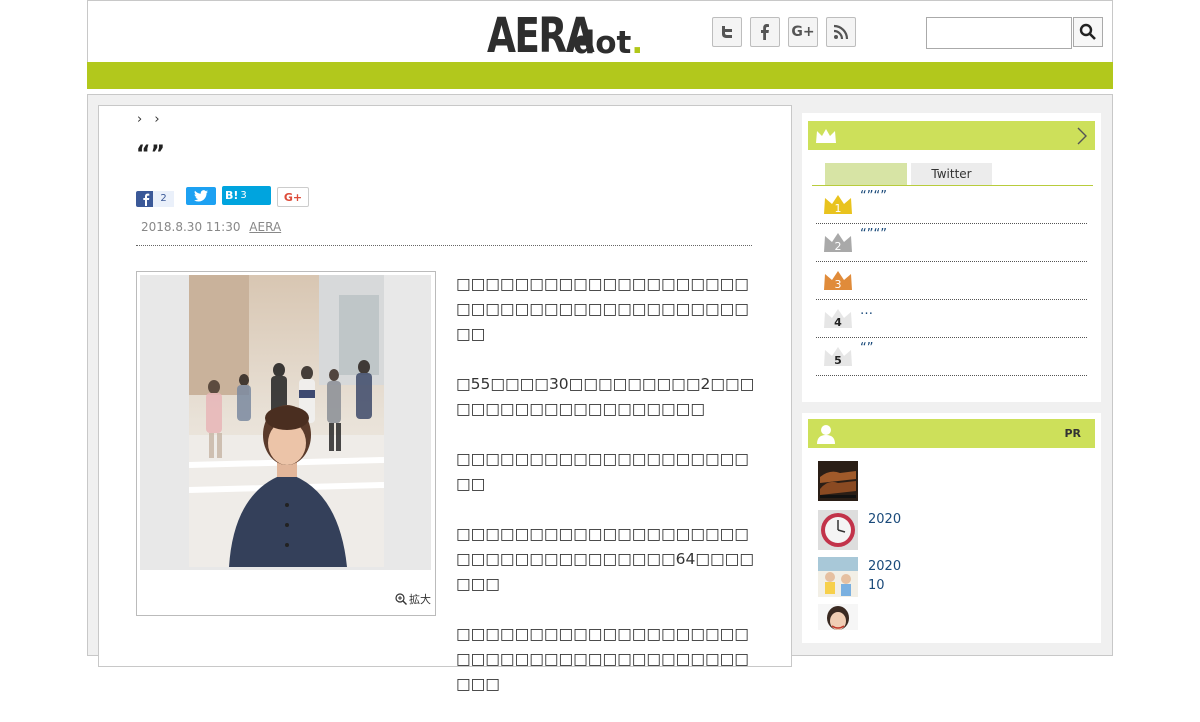 This screenshot has width=1200, height=722. What do you see at coordinates (838, 208) in the screenshot?
I see `svg-text: 1` at bounding box center [838, 208].